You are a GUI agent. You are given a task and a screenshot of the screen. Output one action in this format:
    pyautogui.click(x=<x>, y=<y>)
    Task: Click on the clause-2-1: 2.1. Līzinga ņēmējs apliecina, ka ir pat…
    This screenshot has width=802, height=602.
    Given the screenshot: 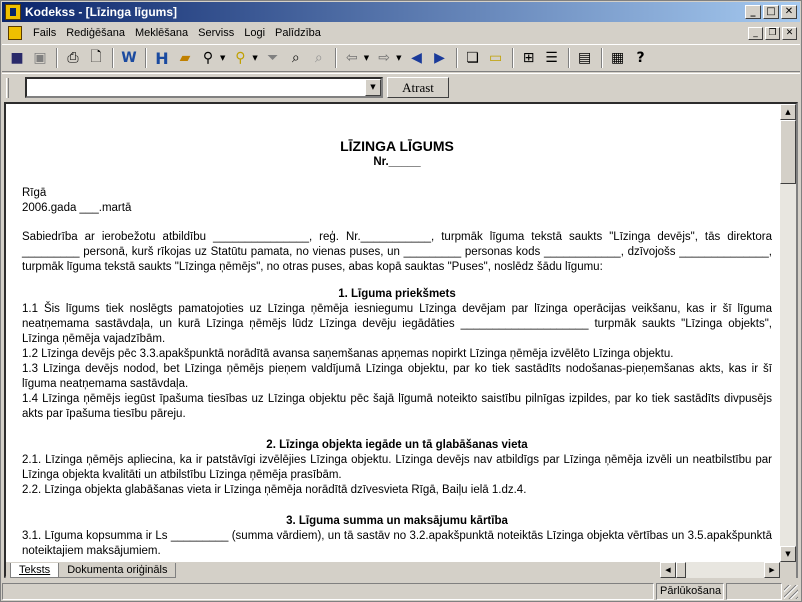 What is the action you would take?
    pyautogui.click(x=397, y=467)
    